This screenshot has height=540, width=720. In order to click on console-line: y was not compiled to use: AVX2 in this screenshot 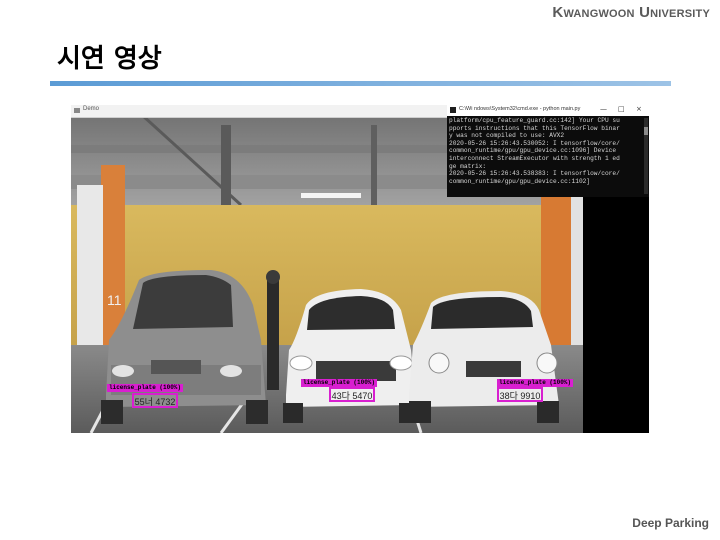, I will do `click(507, 136)`.